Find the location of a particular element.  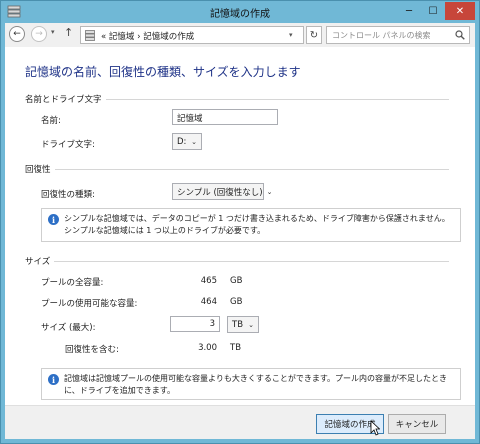

size-unit-select: TB ⌄ is located at coordinates (243, 324).